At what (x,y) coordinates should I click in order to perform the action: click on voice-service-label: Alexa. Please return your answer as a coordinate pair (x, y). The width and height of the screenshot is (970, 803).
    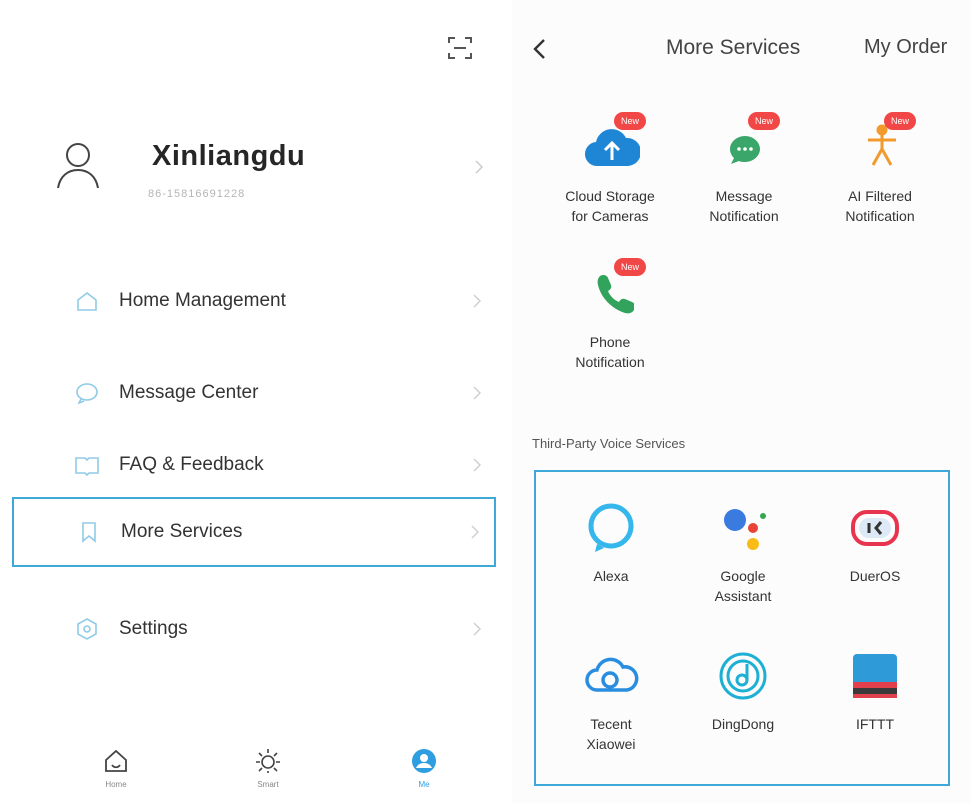
    Looking at the image, I should click on (611, 576).